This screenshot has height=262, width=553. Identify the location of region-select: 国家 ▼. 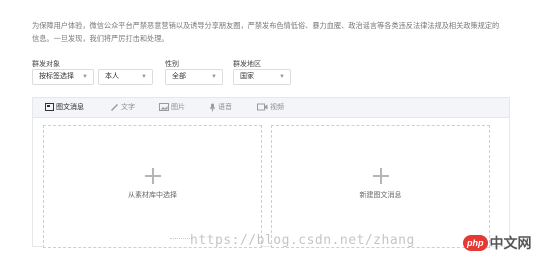
(262, 77).